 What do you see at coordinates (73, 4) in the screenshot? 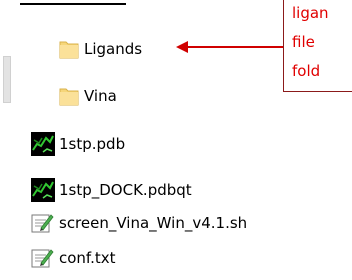
I see `header-underline` at bounding box center [73, 4].